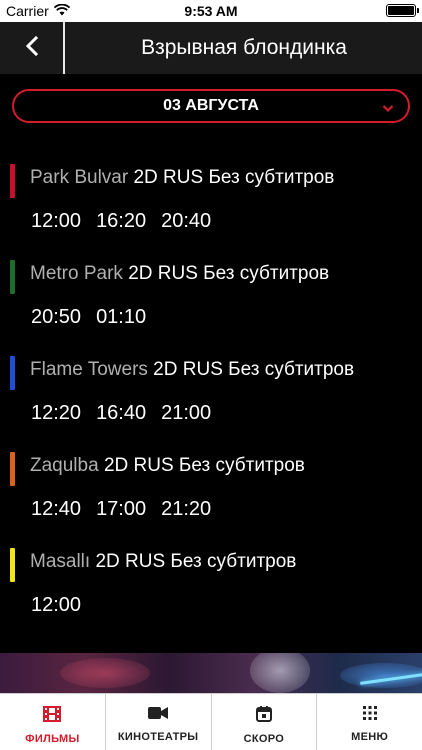 This screenshot has height=750, width=422. I want to click on cinema-name: Zaqulba, so click(64, 465).